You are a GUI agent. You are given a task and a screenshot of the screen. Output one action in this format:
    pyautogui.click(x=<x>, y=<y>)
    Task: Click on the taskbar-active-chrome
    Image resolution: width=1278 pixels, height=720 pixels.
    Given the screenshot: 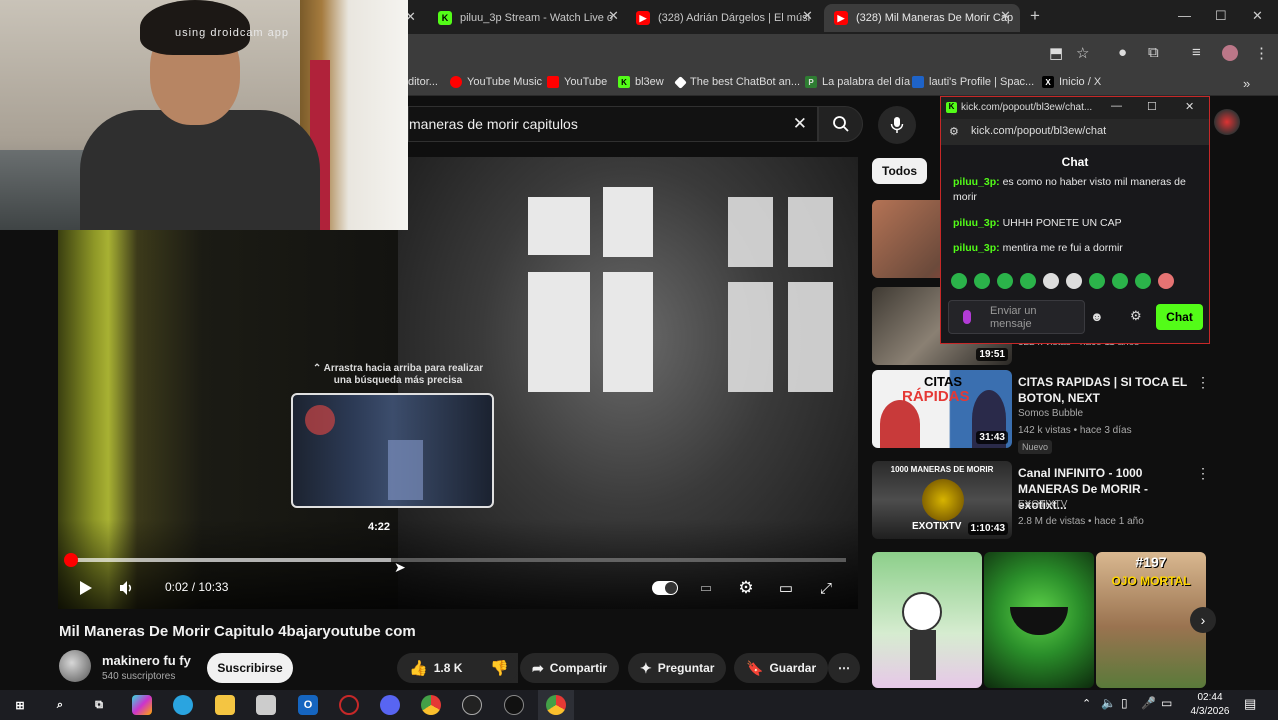 What is the action you would take?
    pyautogui.click(x=556, y=705)
    